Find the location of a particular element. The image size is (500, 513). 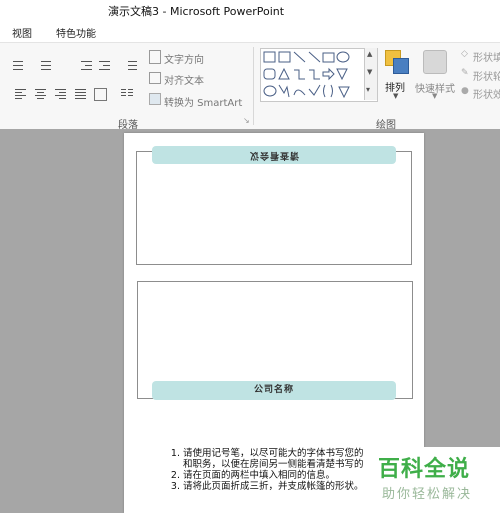

shapes-gallery is located at coordinates (319, 75).